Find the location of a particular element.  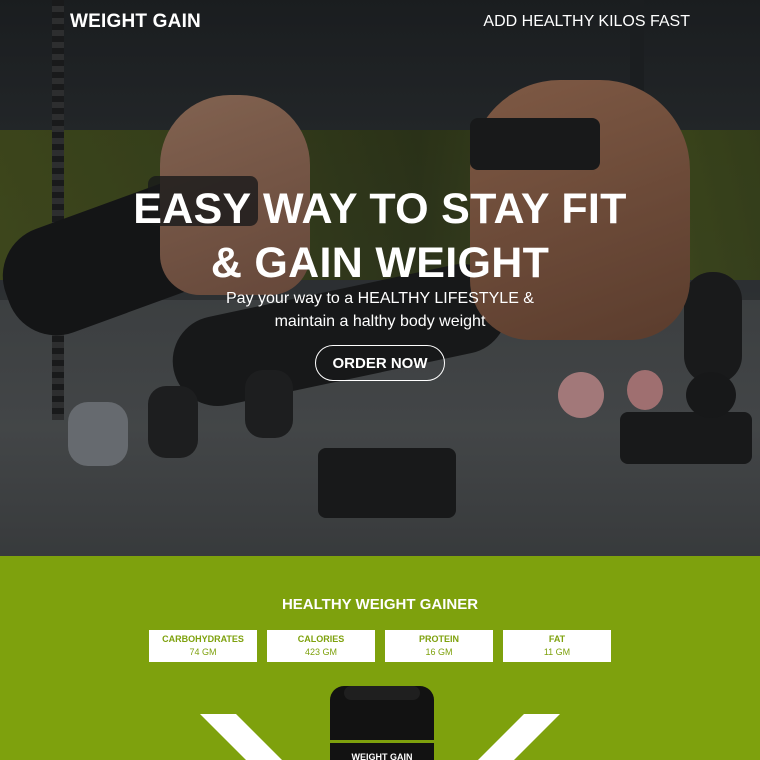

hero-subtitle-line-2: maintain a halthy body weight is located at coordinates (380, 321).